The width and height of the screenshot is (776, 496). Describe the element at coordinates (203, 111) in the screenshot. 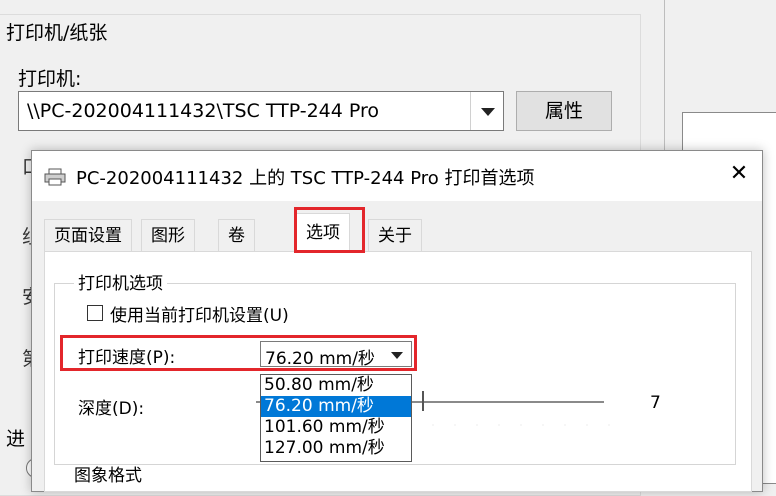

I see `printer-select-value: \\PC-202004111432\TSC TTP-244 Pro` at that location.